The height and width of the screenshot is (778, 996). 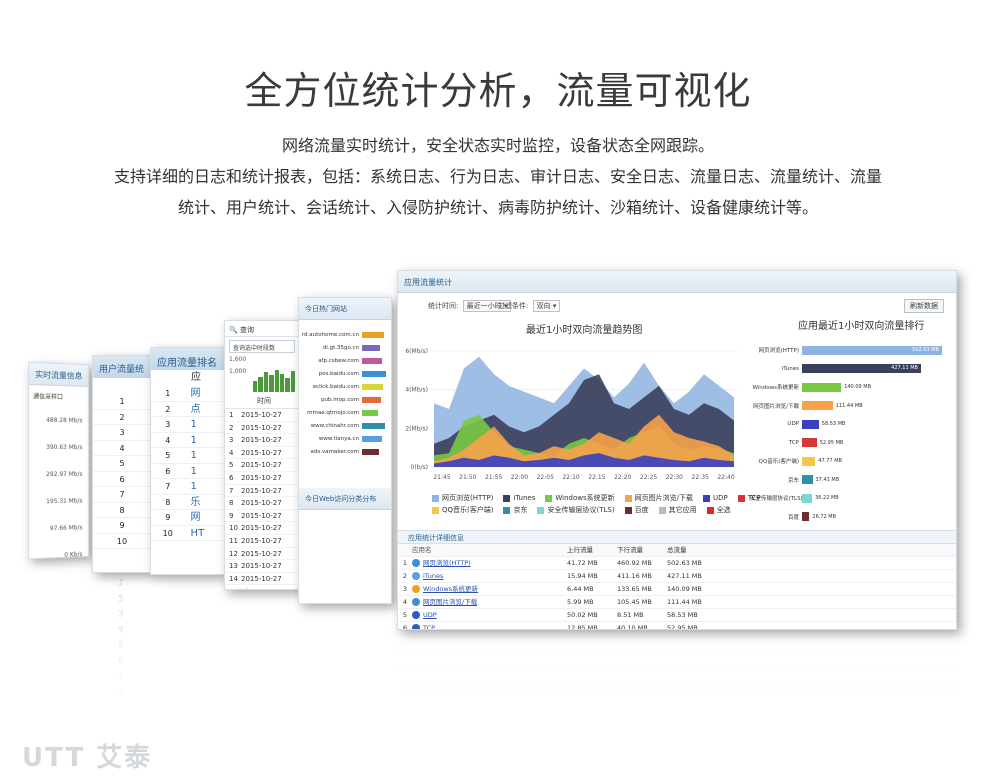 I want to click on rank-row: 安全传输层协议(TLS) 36.22 MB, so click(x=850, y=498).